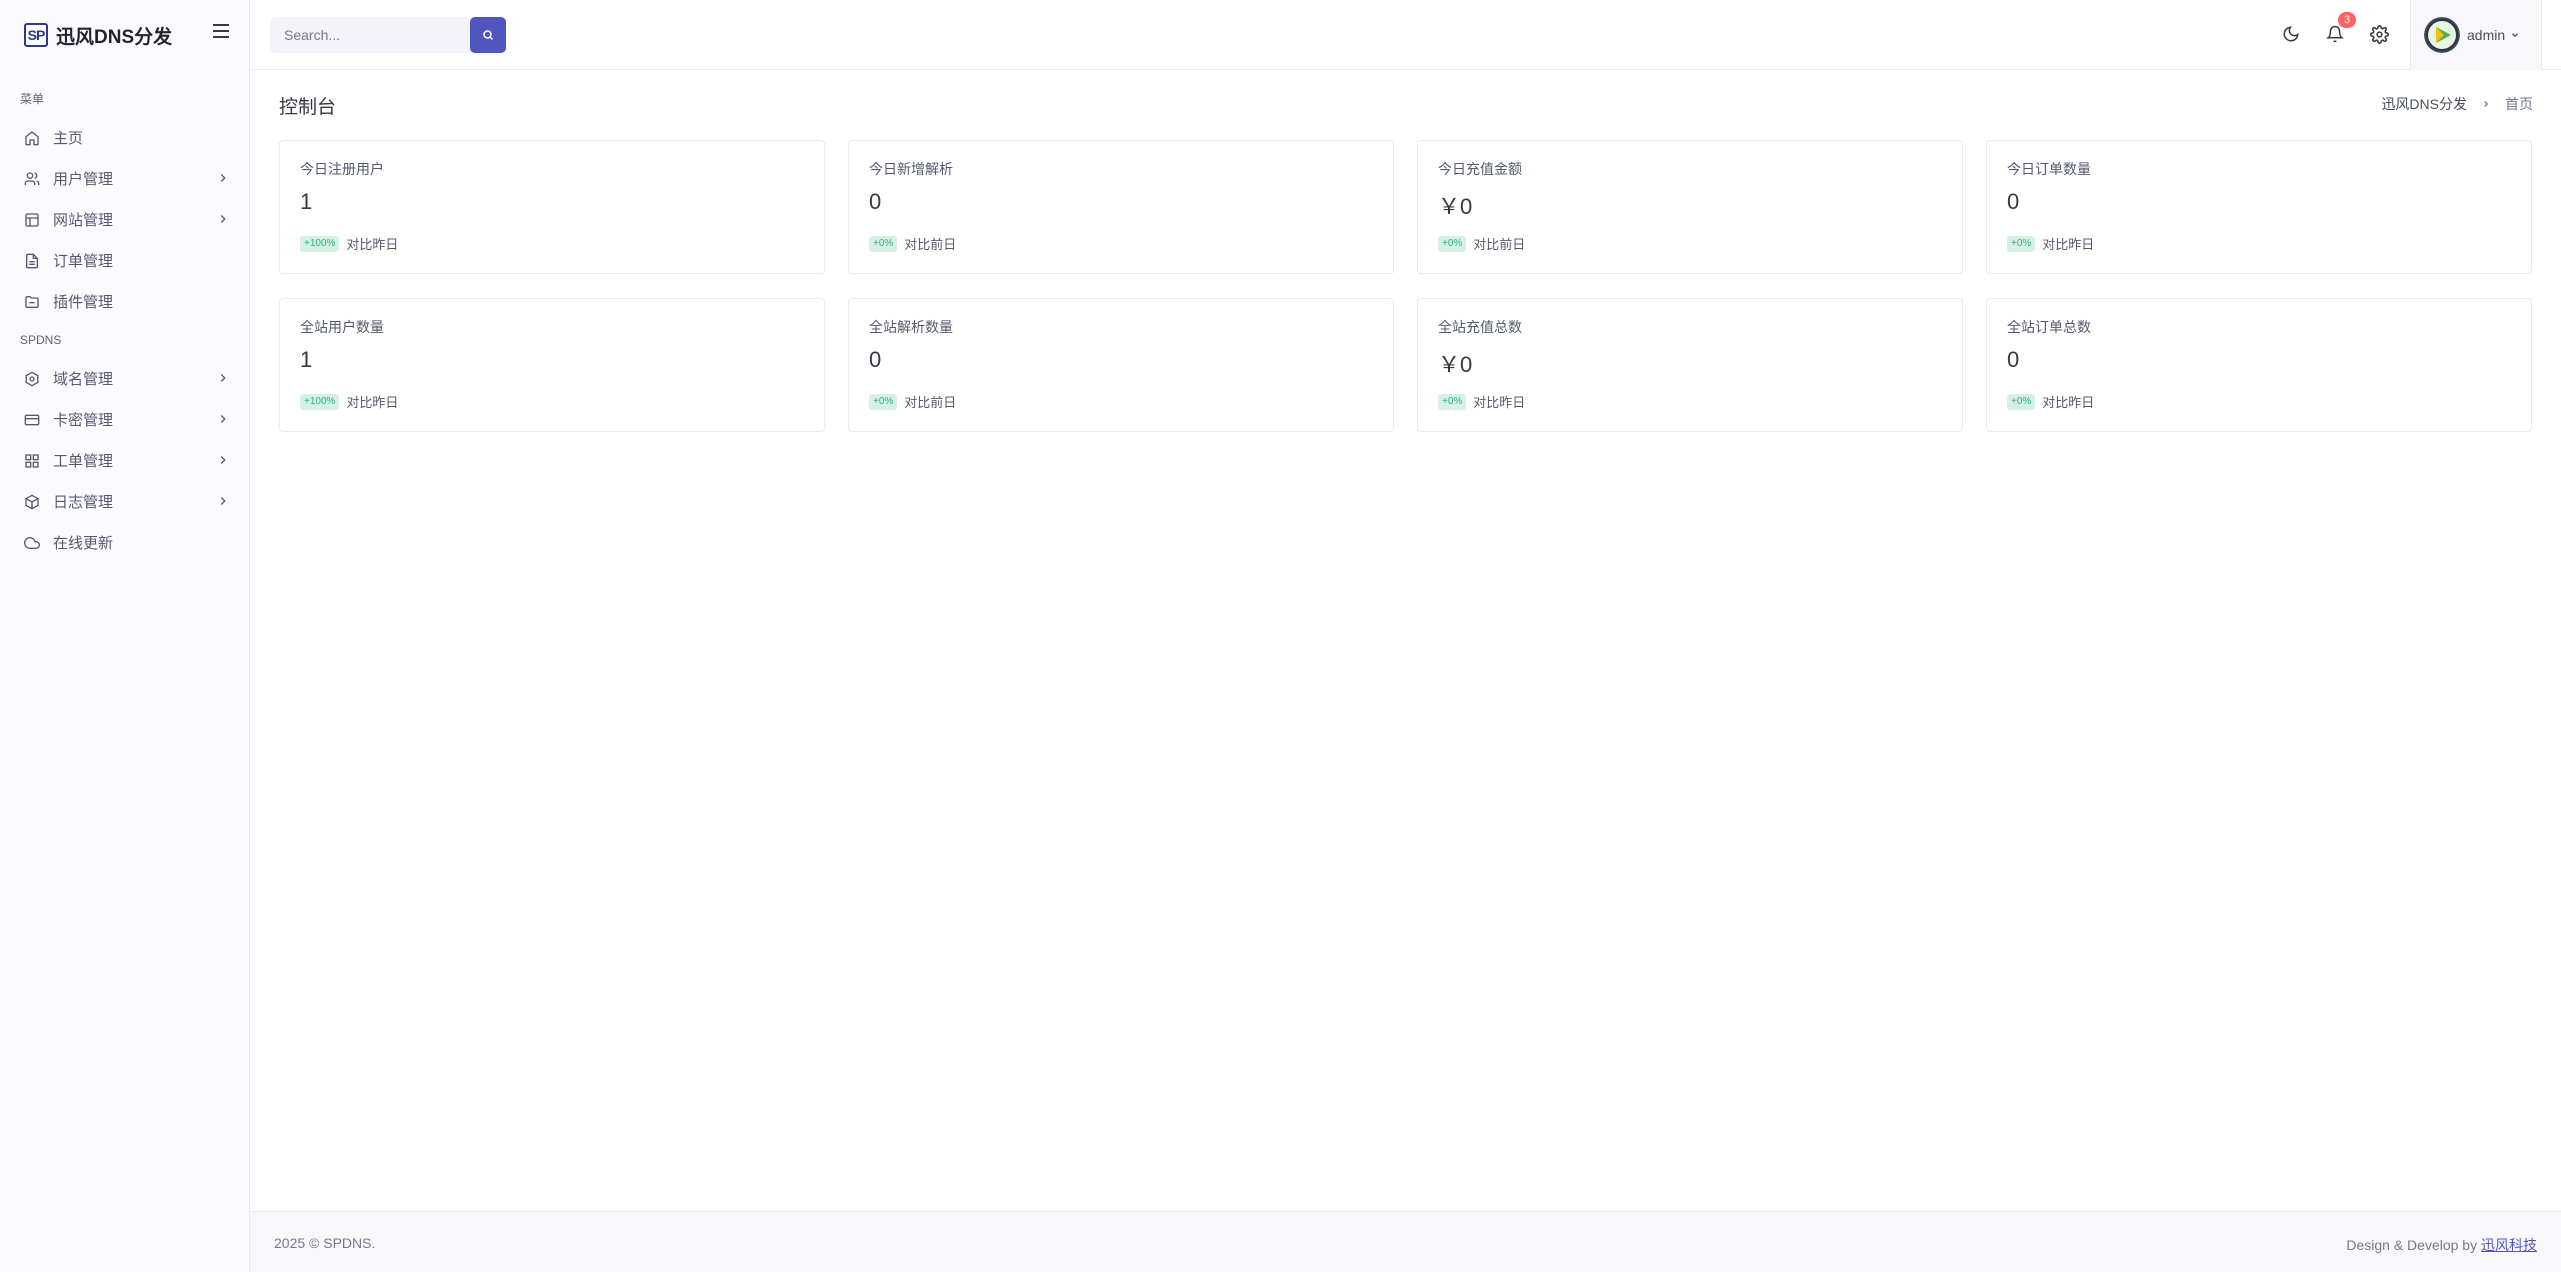 This screenshot has width=2561, height=1272. Describe the element at coordinates (41, 340) in the screenshot. I see `menu-section-title: SPDNS` at that location.